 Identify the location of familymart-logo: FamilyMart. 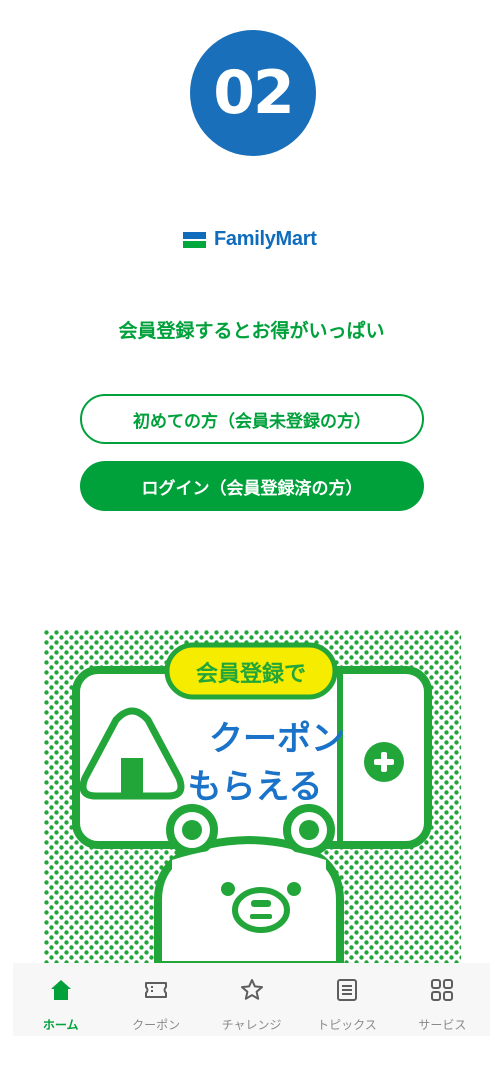
(250, 239).